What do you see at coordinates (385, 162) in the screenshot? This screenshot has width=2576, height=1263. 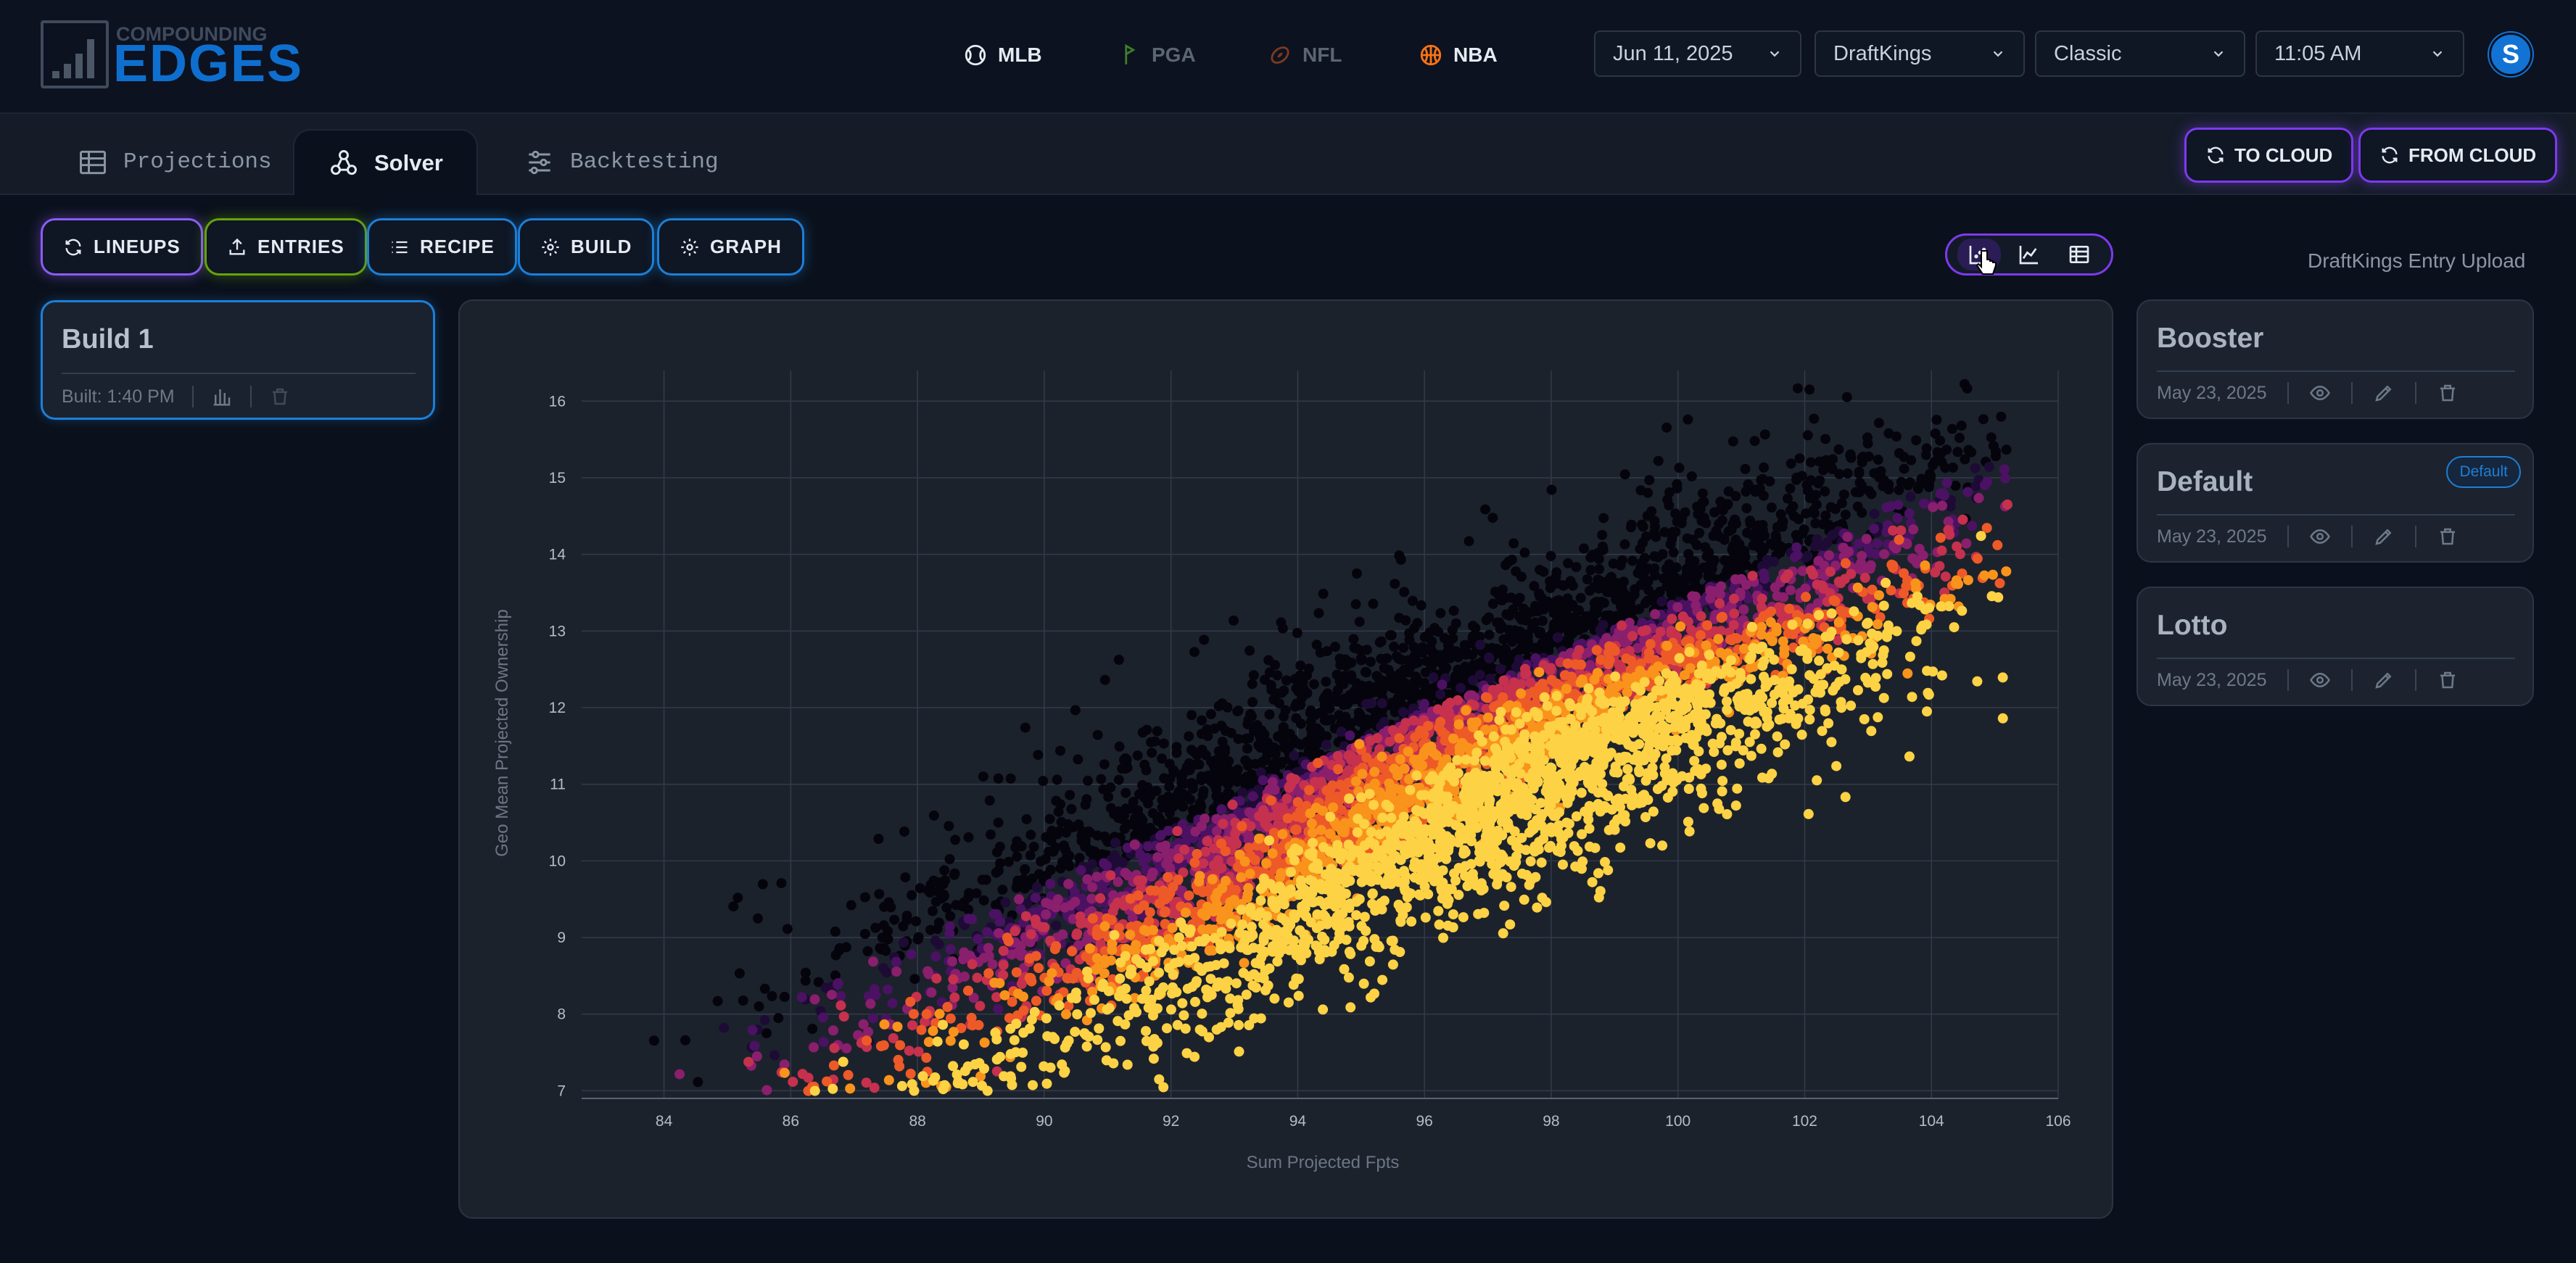 I see `tab-solver: Solver` at bounding box center [385, 162].